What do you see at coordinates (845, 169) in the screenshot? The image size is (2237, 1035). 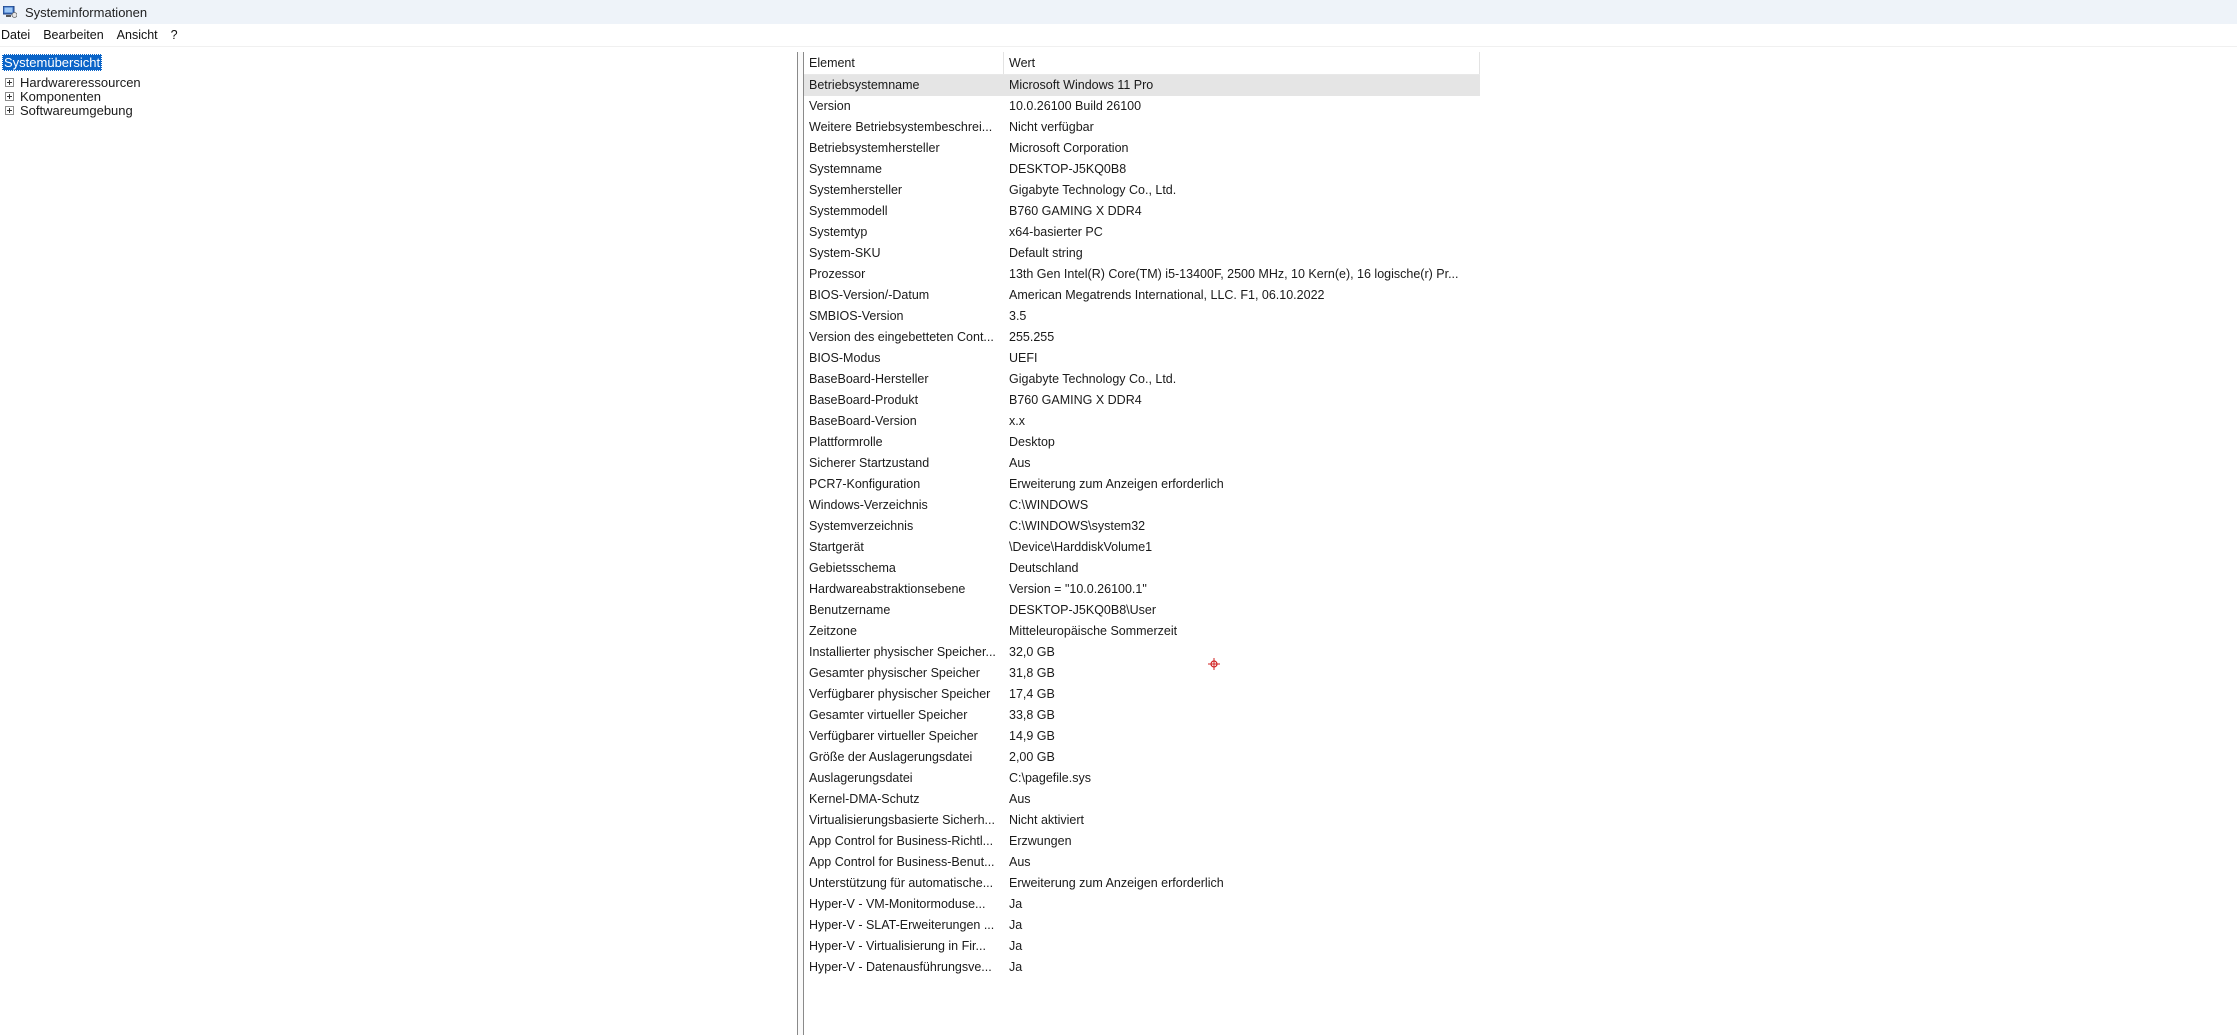 I see `cell-element: Systemname` at bounding box center [845, 169].